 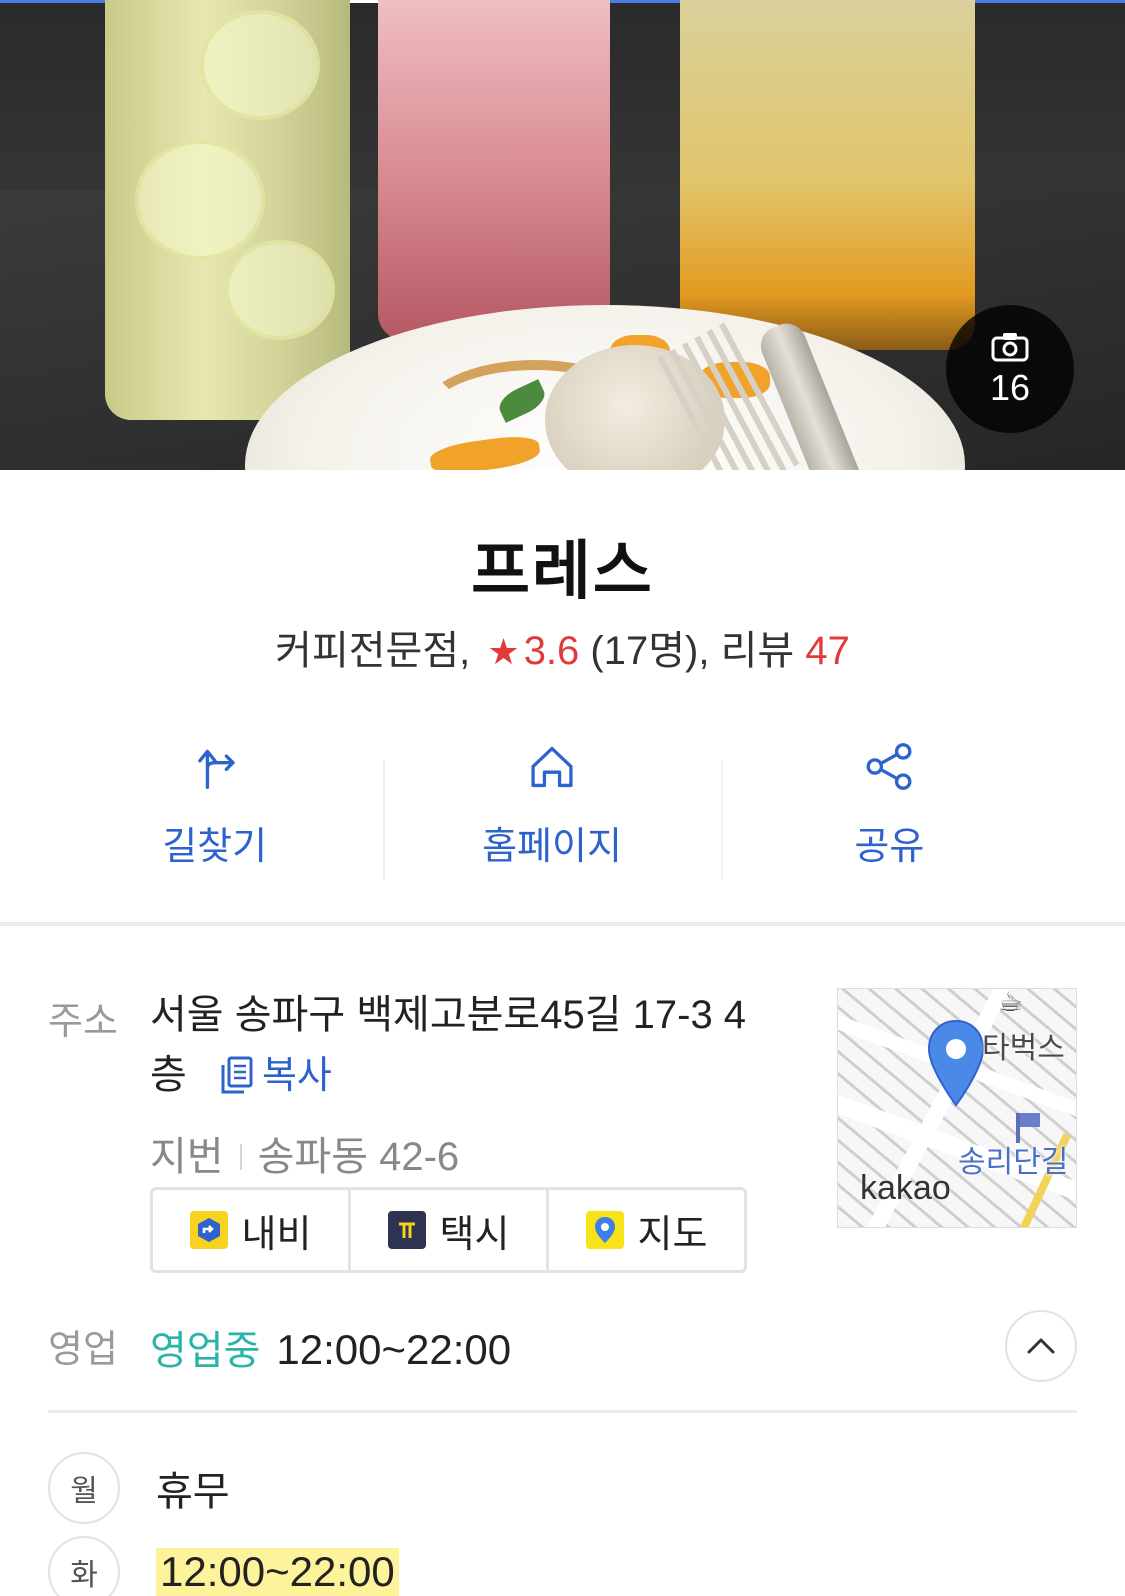 I want to click on action-bar: 길찾기 홈페이지 공유, so click(x=552, y=810).